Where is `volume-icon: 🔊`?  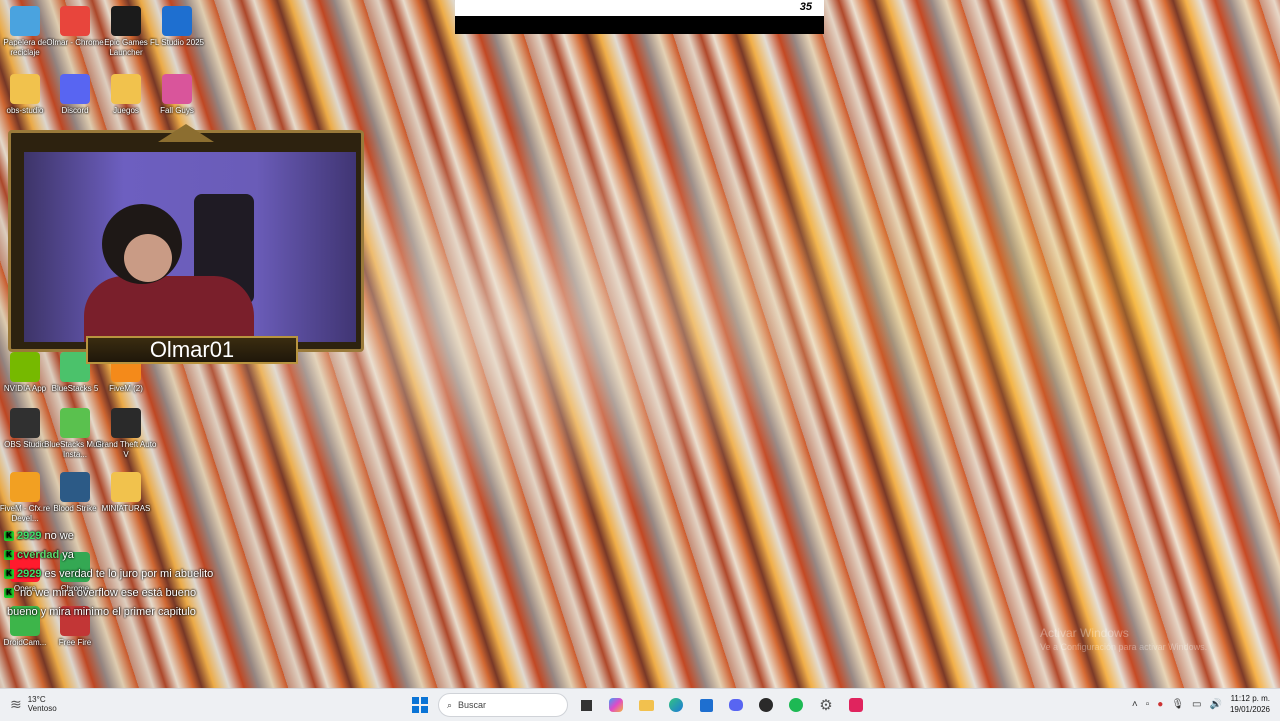 volume-icon: 🔊 is located at coordinates (1216, 704).